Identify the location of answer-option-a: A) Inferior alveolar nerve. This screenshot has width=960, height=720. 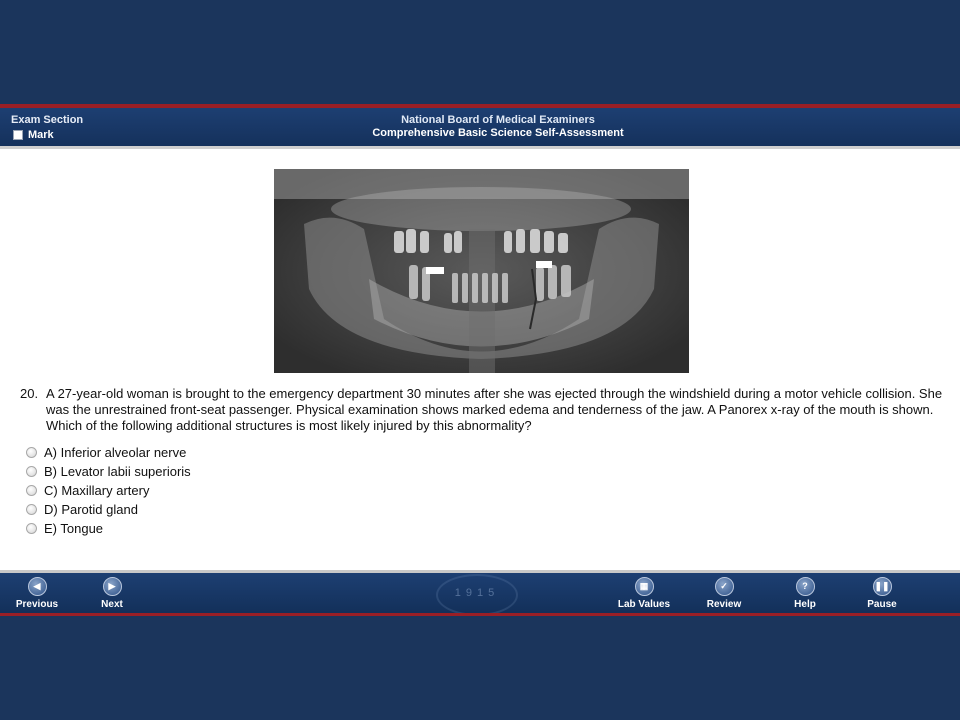
(108, 452).